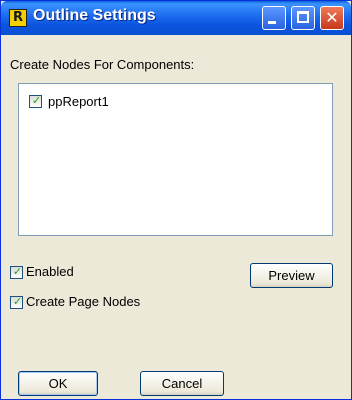  Describe the element at coordinates (176, 18) in the screenshot. I see `title-bar: R Outline Settings ✕` at that location.